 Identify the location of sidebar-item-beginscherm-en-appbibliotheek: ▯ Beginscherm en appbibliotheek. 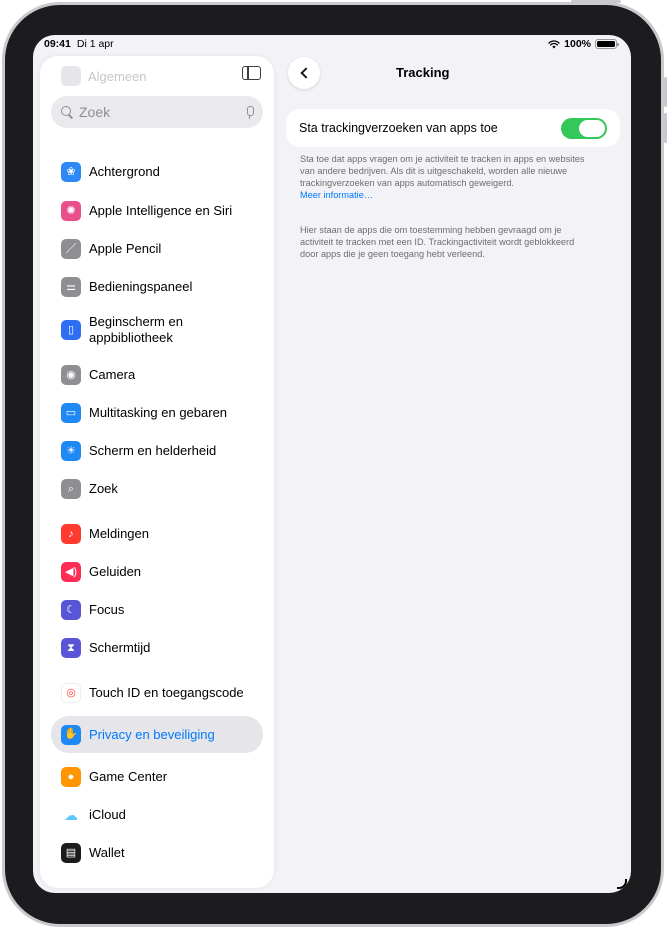
(157, 330).